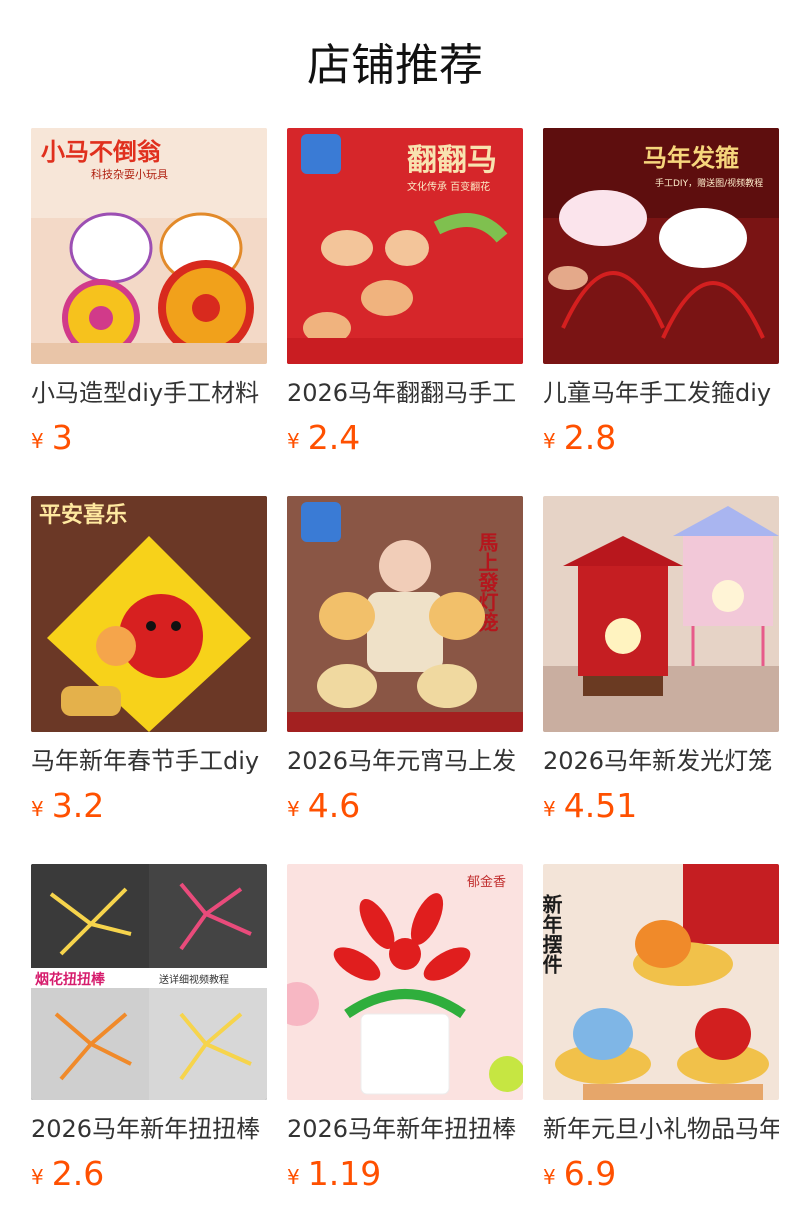 This screenshot has height=1232, width=790. Describe the element at coordinates (78, 805) in the screenshot. I see `price-amount: 3.2` at that location.